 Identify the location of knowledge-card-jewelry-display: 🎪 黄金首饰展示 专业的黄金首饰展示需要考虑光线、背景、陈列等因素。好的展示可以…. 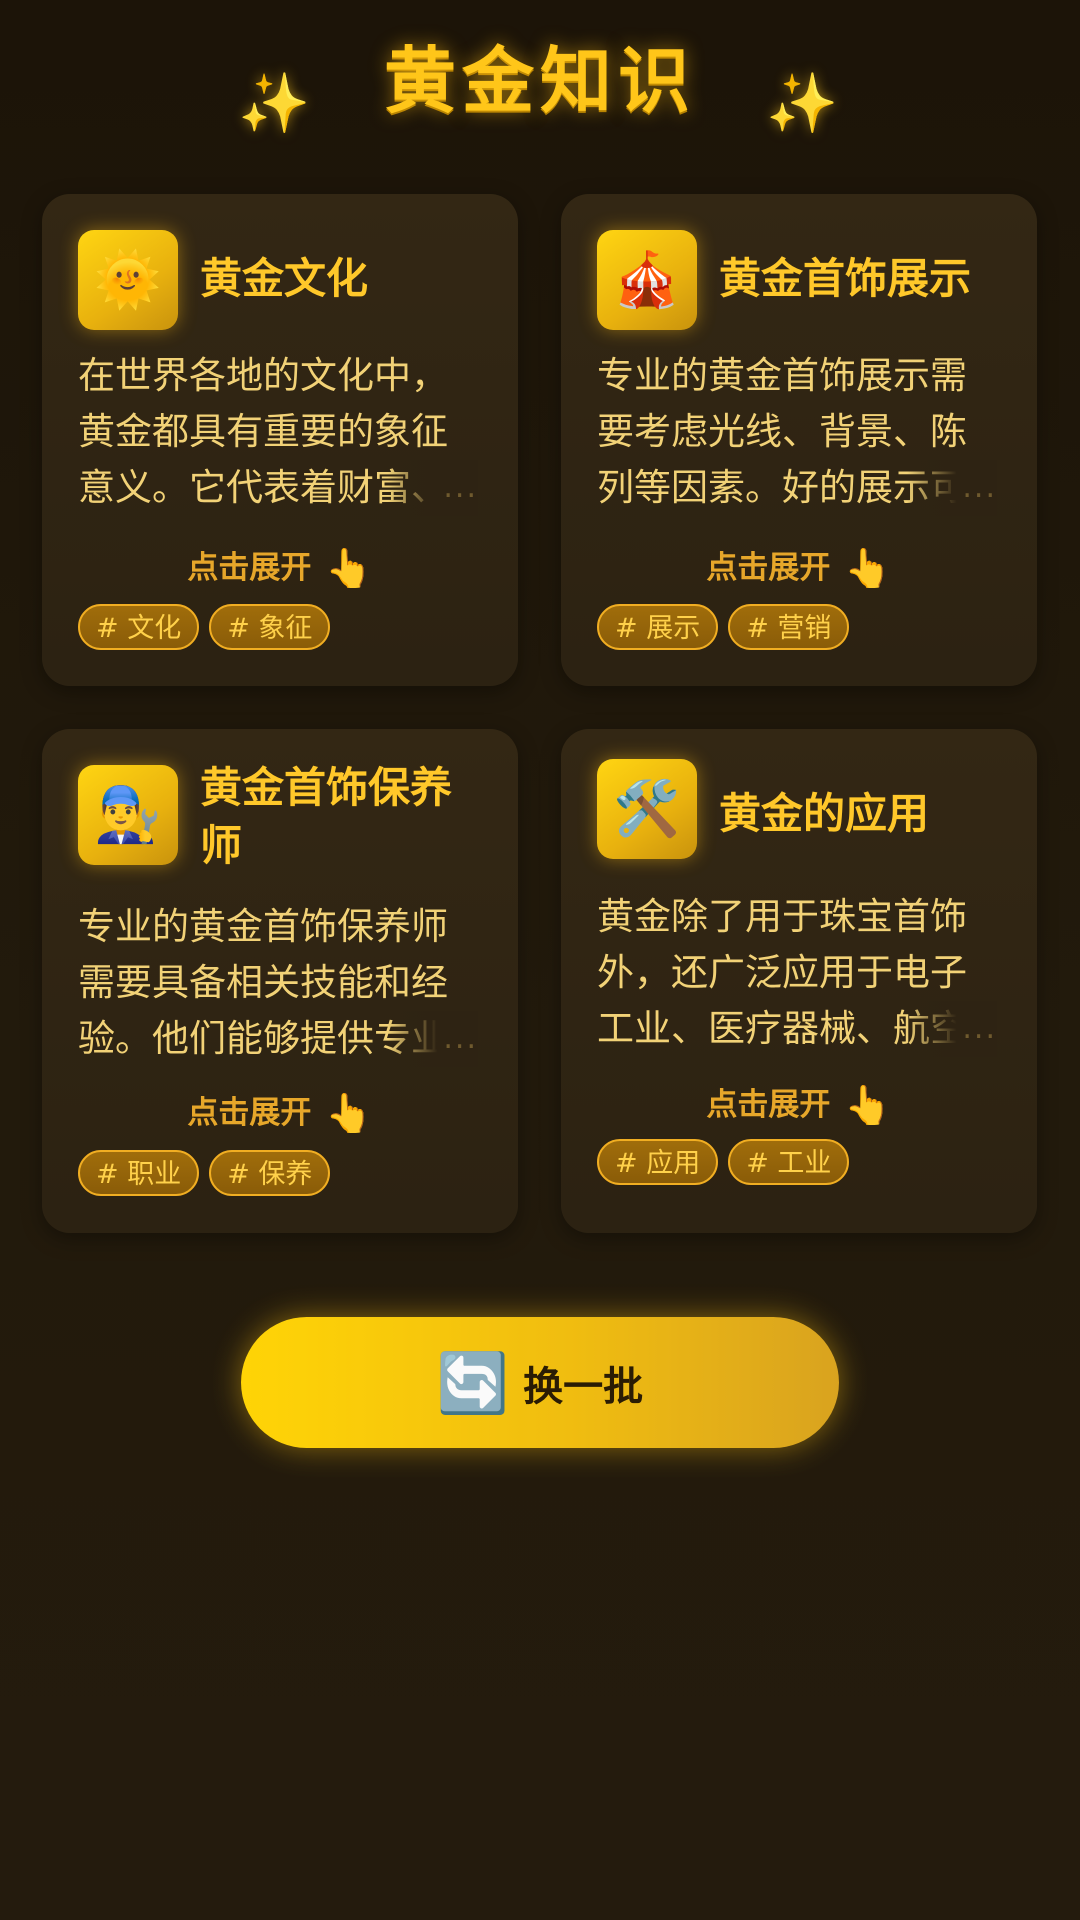
(799, 440).